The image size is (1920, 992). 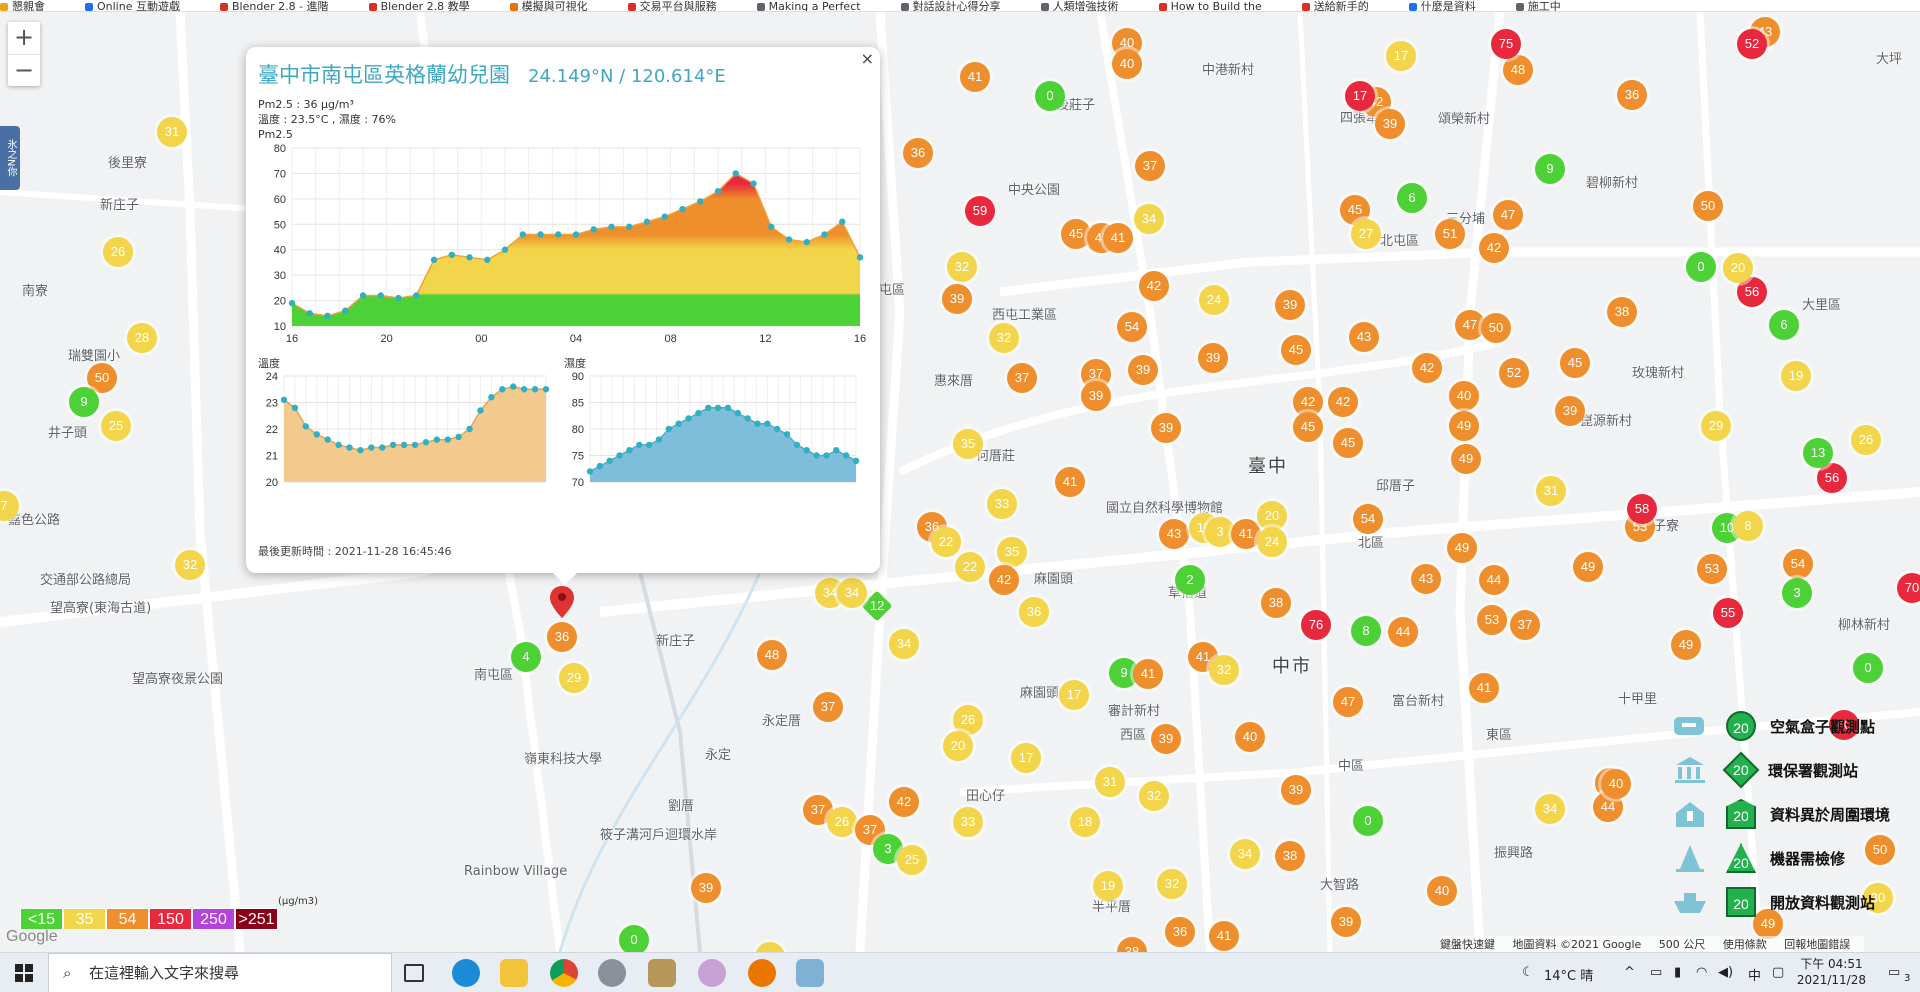 What do you see at coordinates (842, 822) in the screenshot?
I see `station-marker: 26` at bounding box center [842, 822].